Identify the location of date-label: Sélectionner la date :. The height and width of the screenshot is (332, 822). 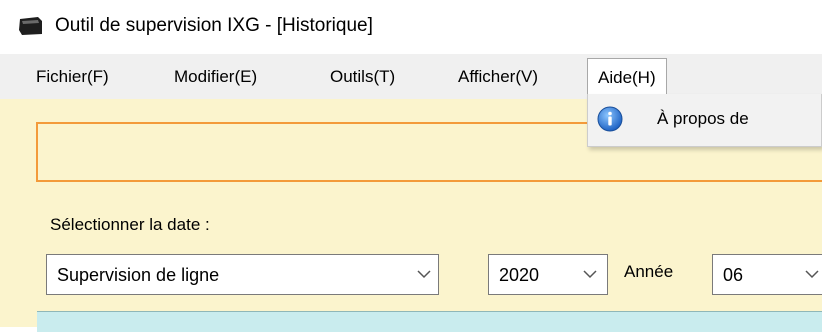
(130, 224).